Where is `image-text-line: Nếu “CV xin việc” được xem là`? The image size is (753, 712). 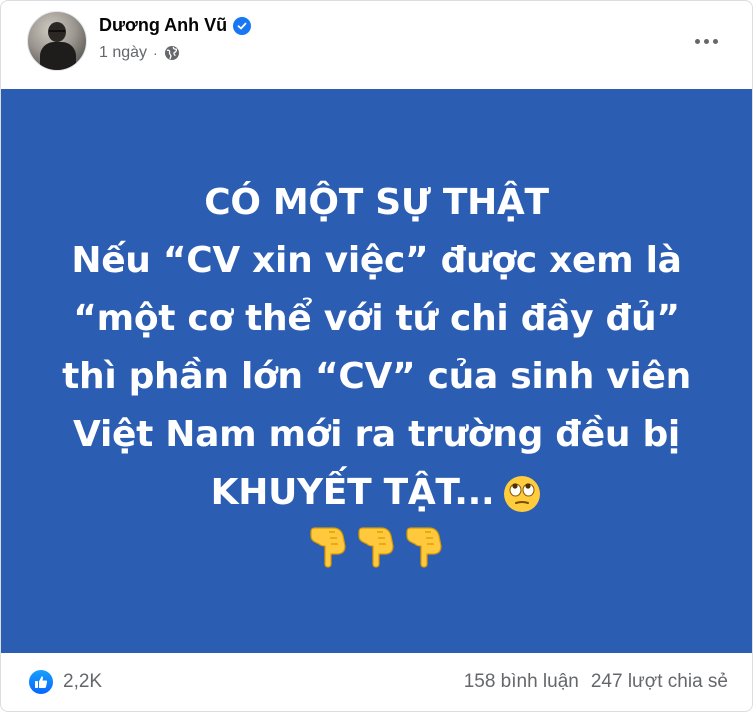
image-text-line: Nếu “CV xin việc” được xem là is located at coordinates (376, 260).